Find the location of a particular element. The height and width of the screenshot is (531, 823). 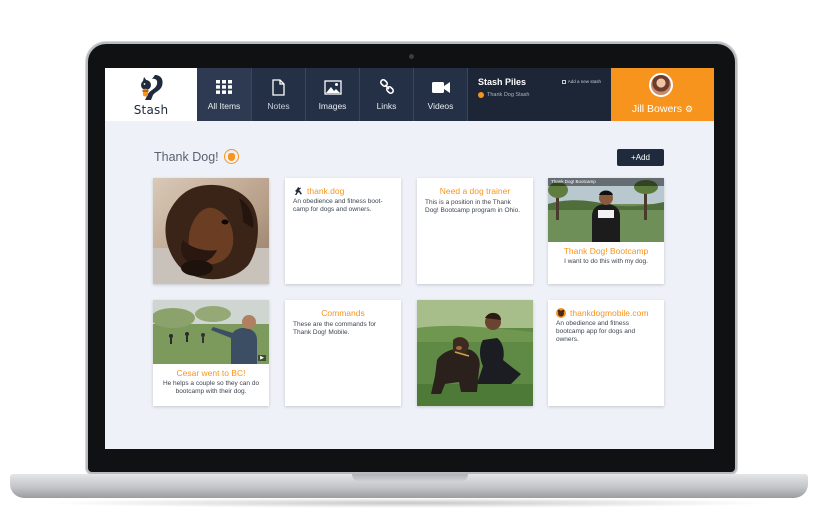

grid-icon is located at coordinates (224, 87).